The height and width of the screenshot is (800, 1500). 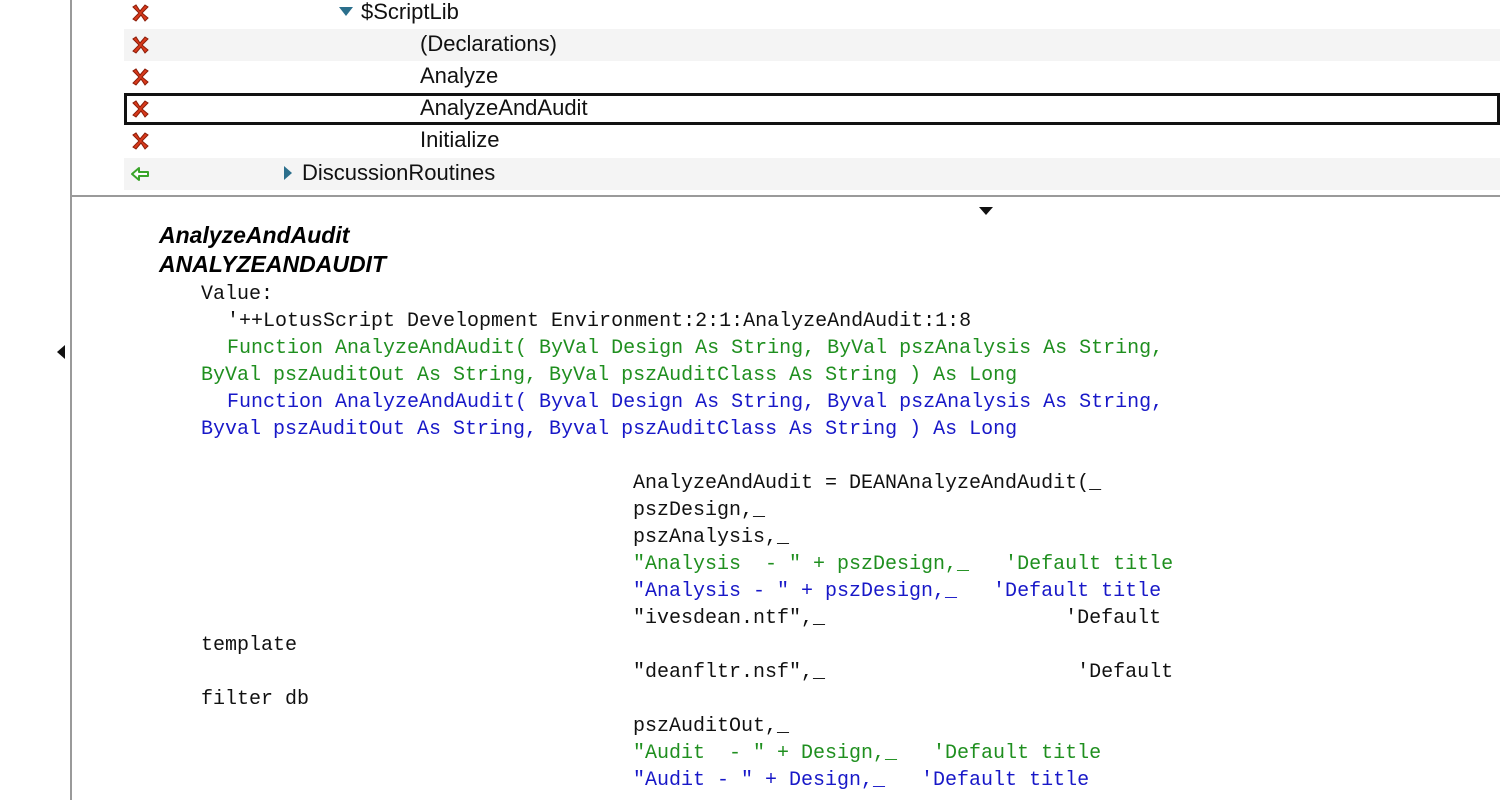 What do you see at coordinates (986, 211) in the screenshot?
I see `pane-dropdown-arrow-icon` at bounding box center [986, 211].